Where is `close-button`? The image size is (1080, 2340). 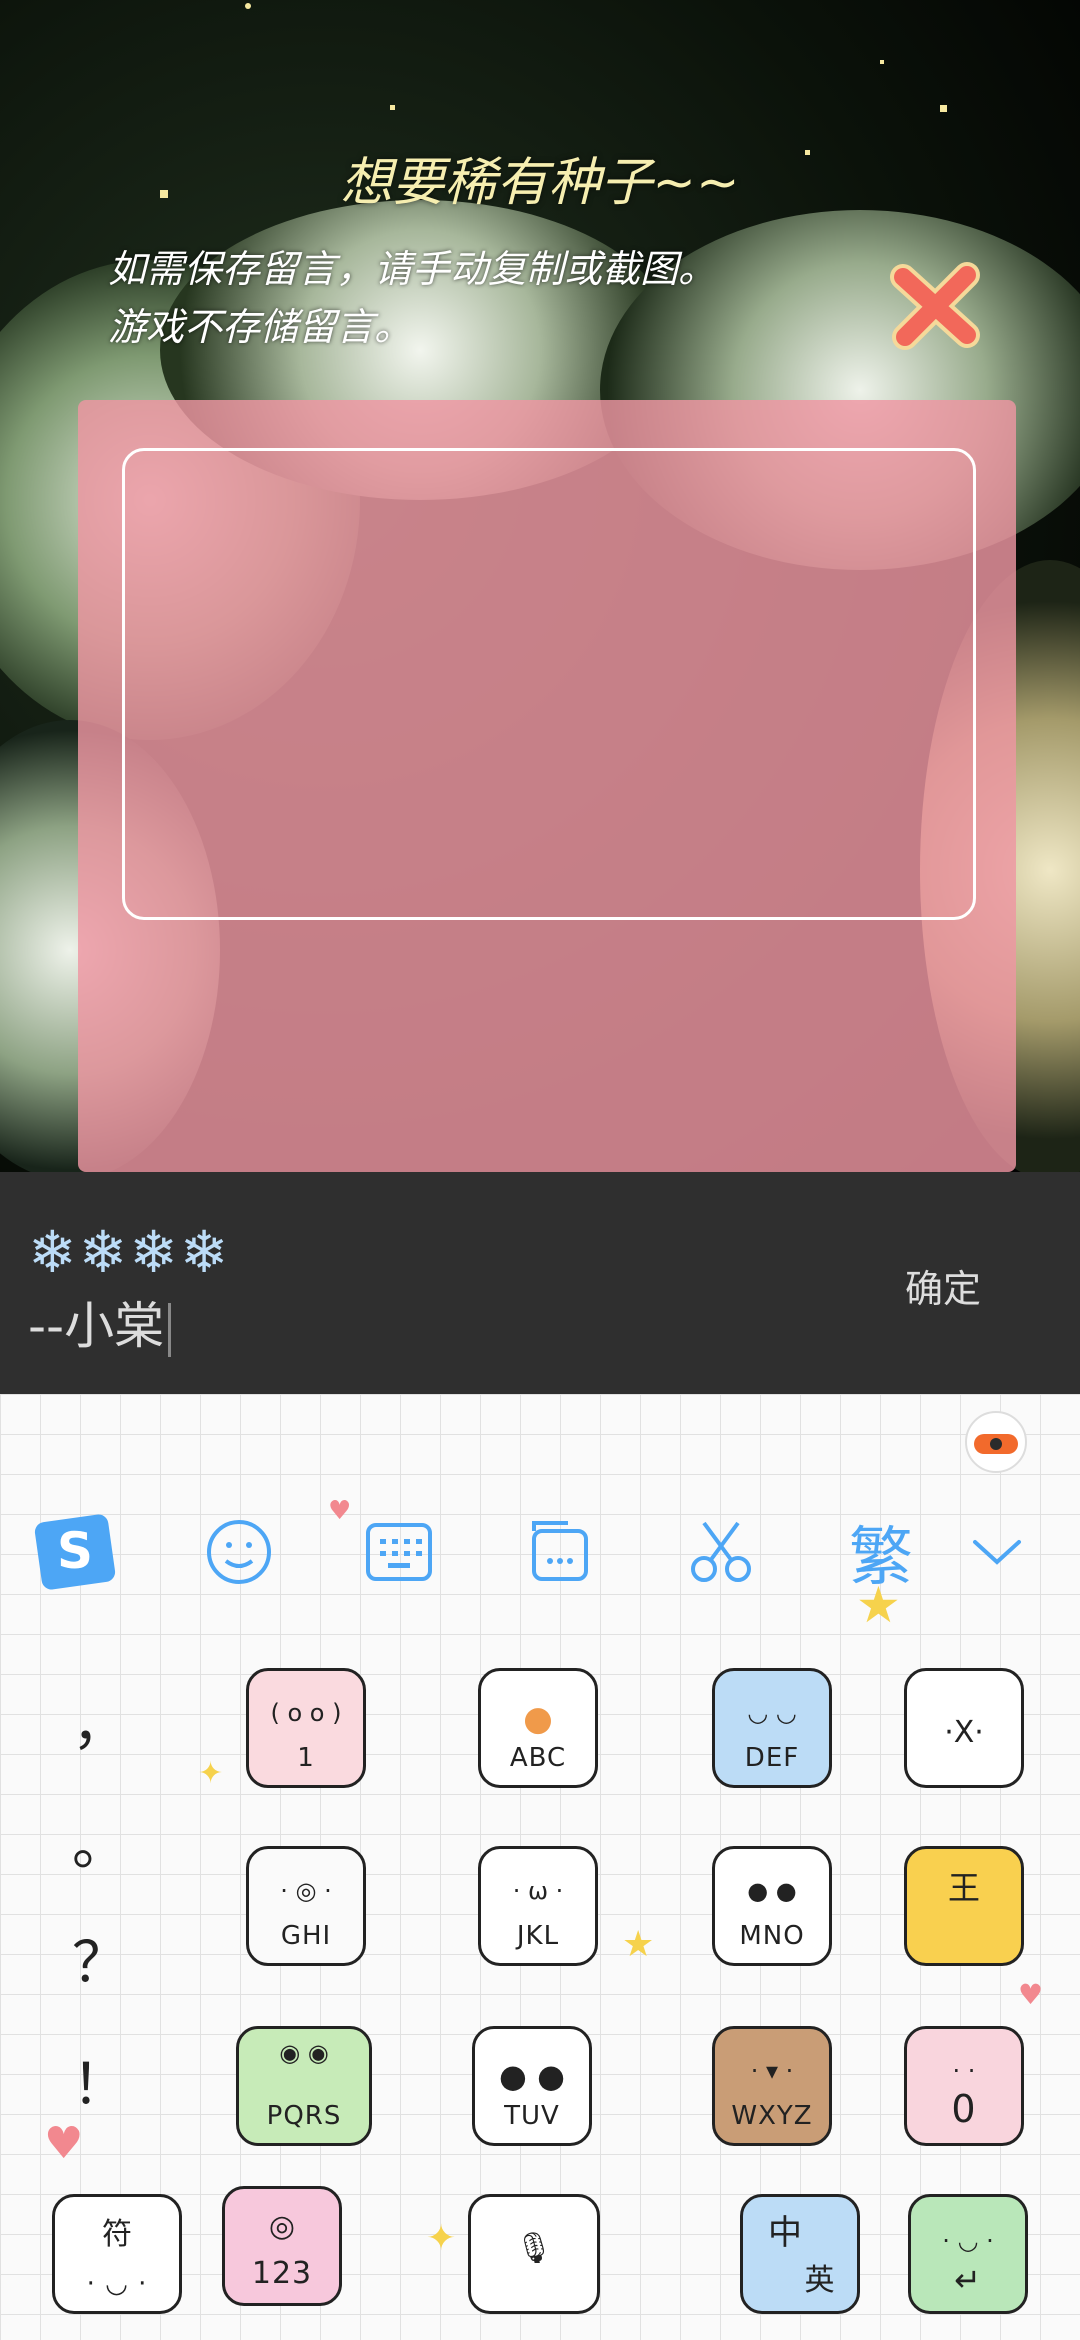 close-button is located at coordinates (935, 305).